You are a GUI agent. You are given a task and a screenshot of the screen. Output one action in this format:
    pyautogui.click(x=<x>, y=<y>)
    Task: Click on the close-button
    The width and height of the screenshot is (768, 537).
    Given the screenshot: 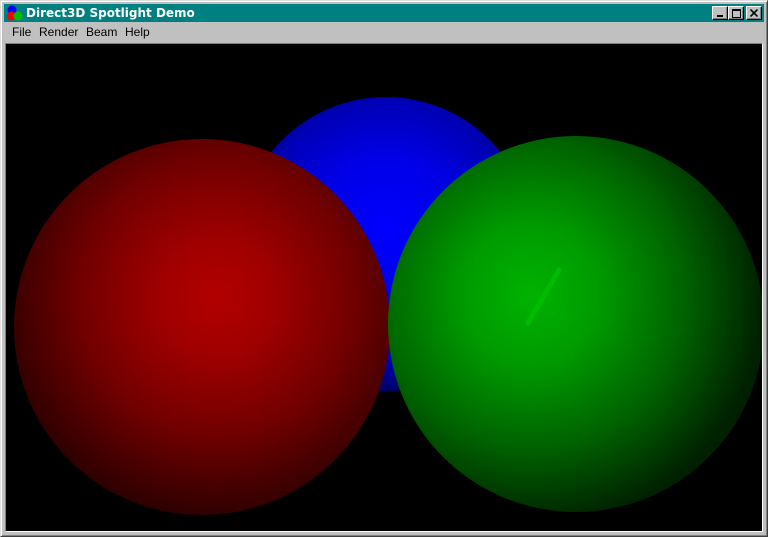 What is the action you would take?
    pyautogui.click(x=754, y=13)
    